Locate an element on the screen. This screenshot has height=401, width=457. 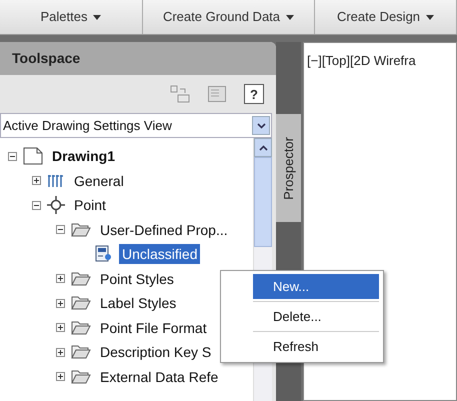
menu-item: Create Design is located at coordinates (386, 17).